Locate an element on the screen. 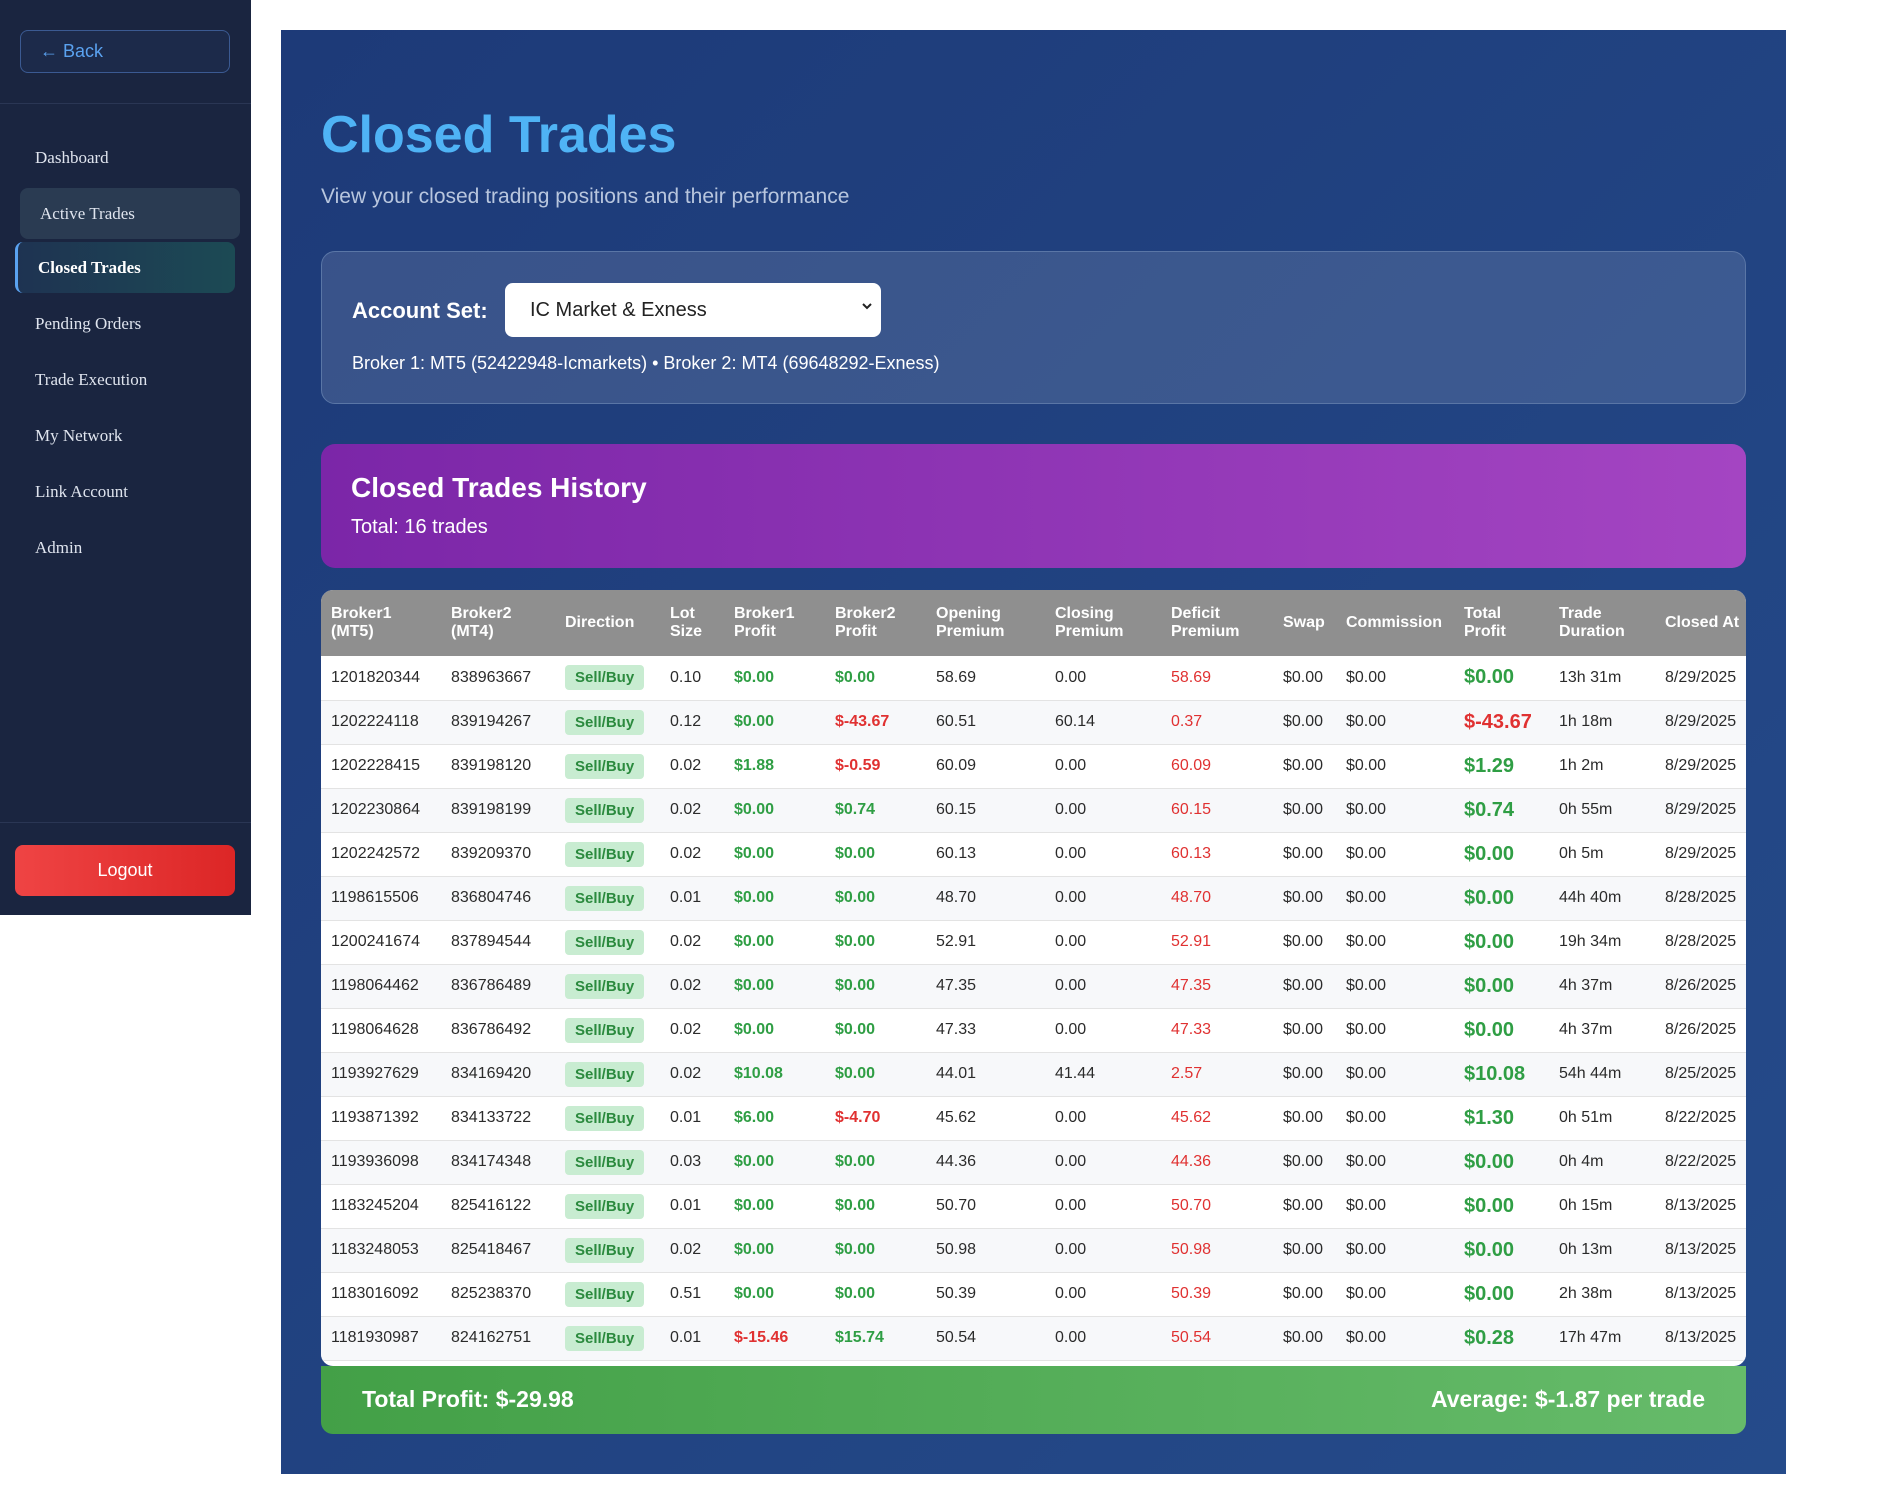  opening-premium-value: 50.39 is located at coordinates (956, 1293).